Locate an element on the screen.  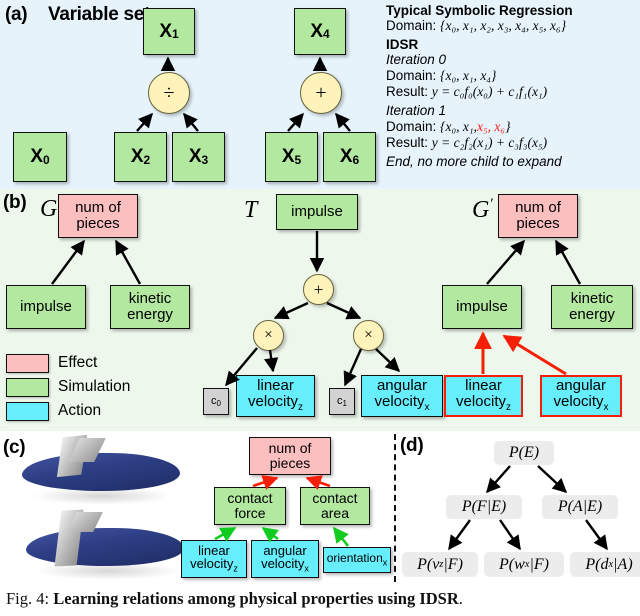
t-leaf-angular-velocity-x: angular velocityx is located at coordinates (402, 396).